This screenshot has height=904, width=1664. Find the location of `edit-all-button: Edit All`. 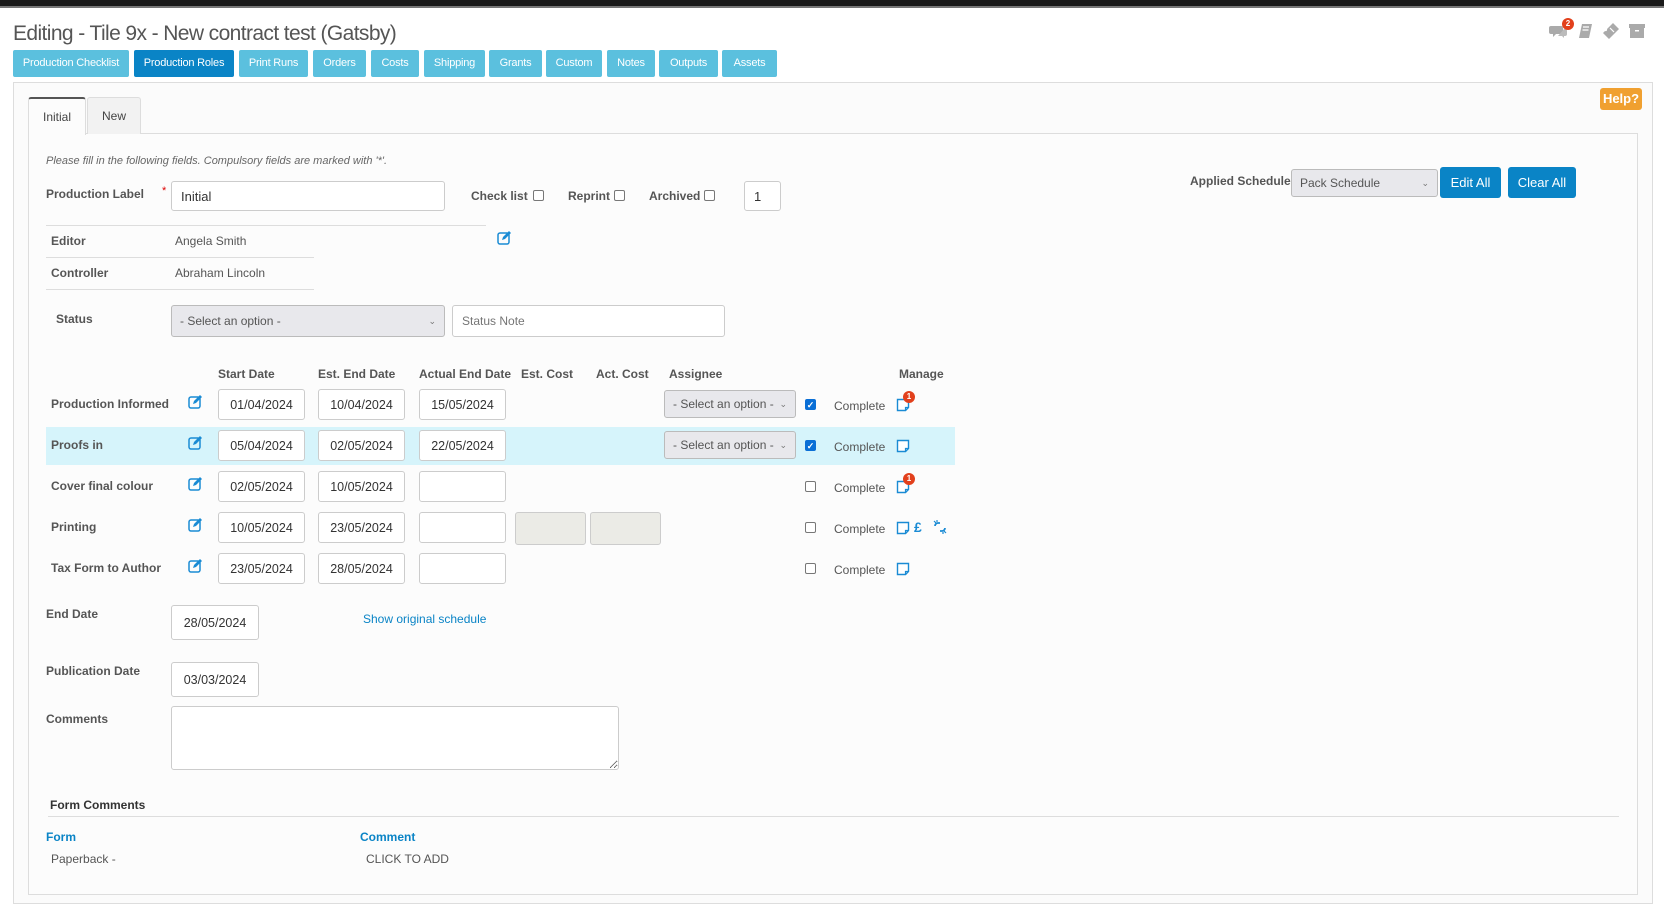

edit-all-button: Edit All is located at coordinates (1470, 182).